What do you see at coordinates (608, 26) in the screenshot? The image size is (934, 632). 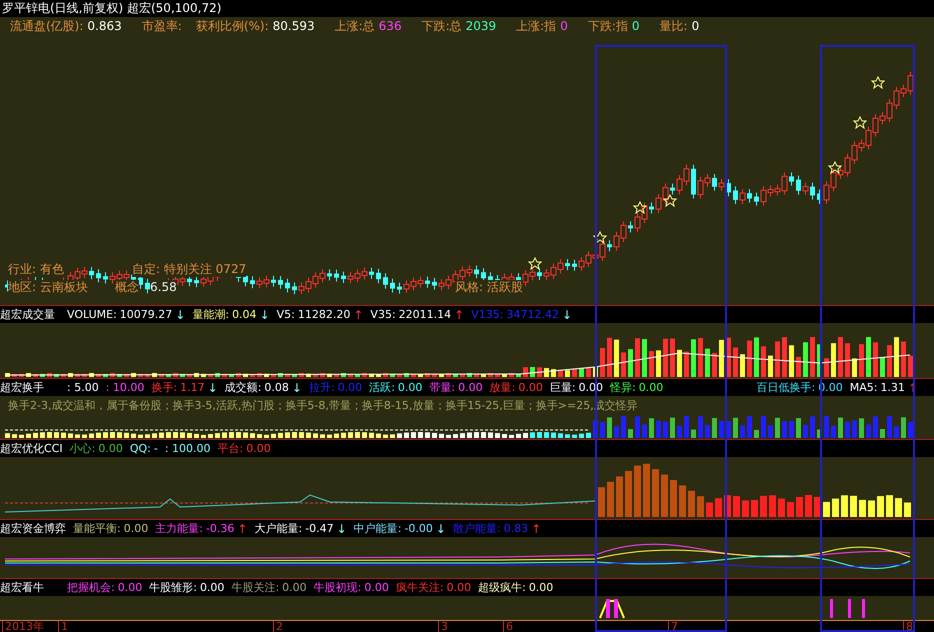 I see `field-label: 下跌:指` at bounding box center [608, 26].